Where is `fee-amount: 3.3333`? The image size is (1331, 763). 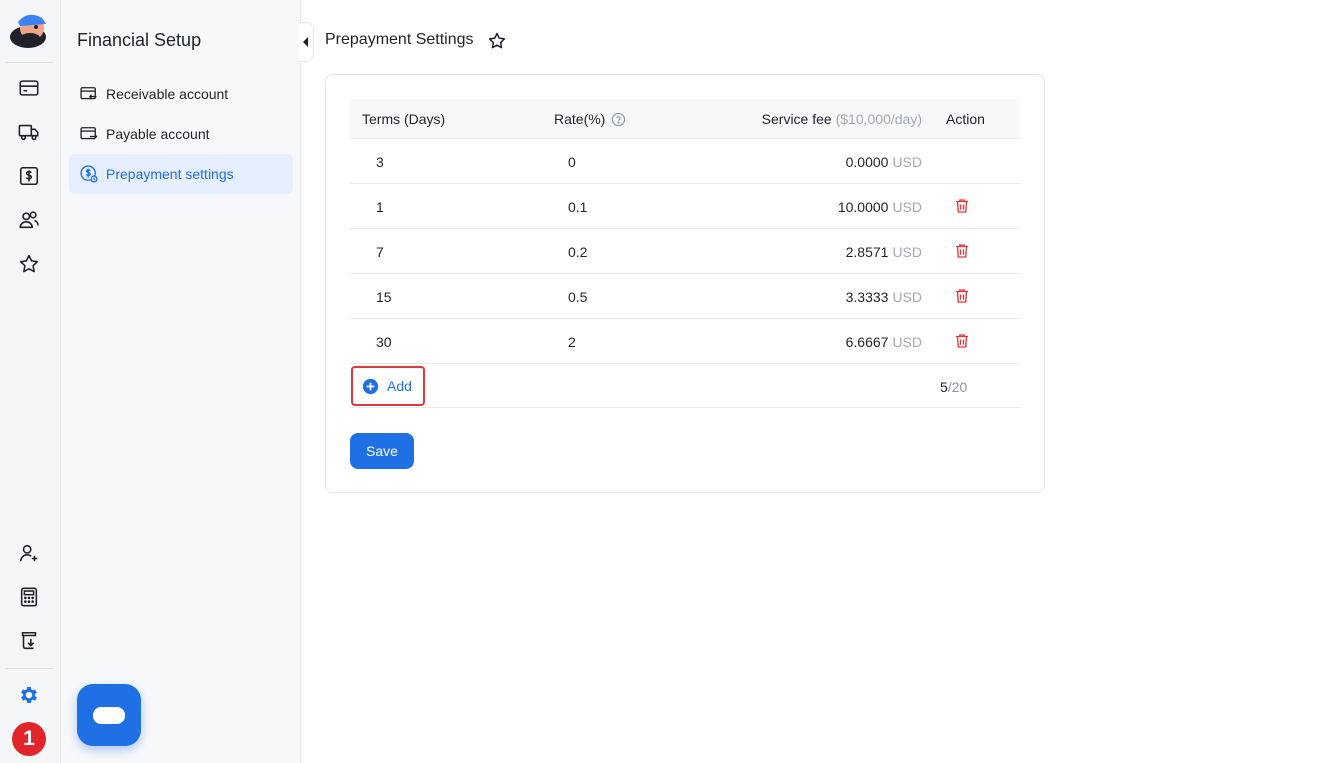
fee-amount: 3.3333 is located at coordinates (867, 297).